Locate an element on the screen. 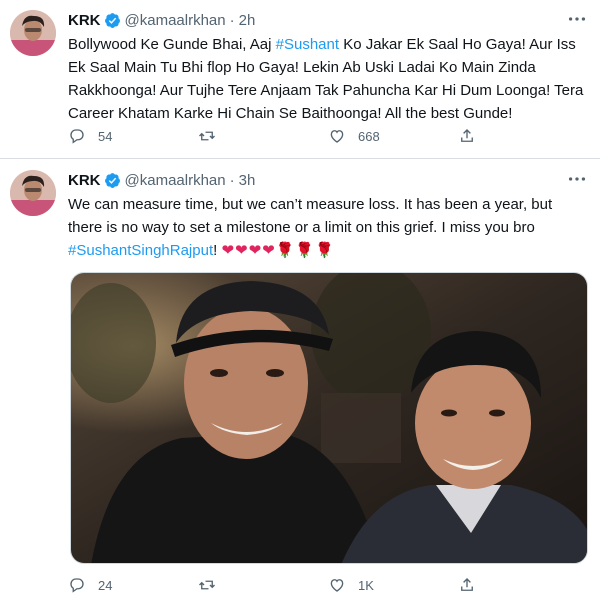  tweet-actions: 54 668 is located at coordinates (328, 138).